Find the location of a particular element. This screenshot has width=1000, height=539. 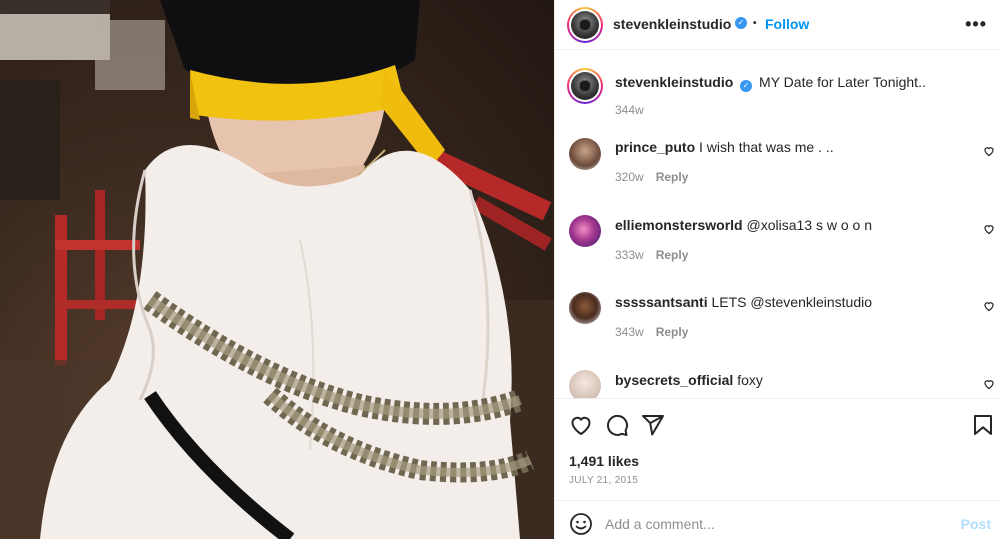

caption-text: MY Date for Later Tonight.. is located at coordinates (842, 82).